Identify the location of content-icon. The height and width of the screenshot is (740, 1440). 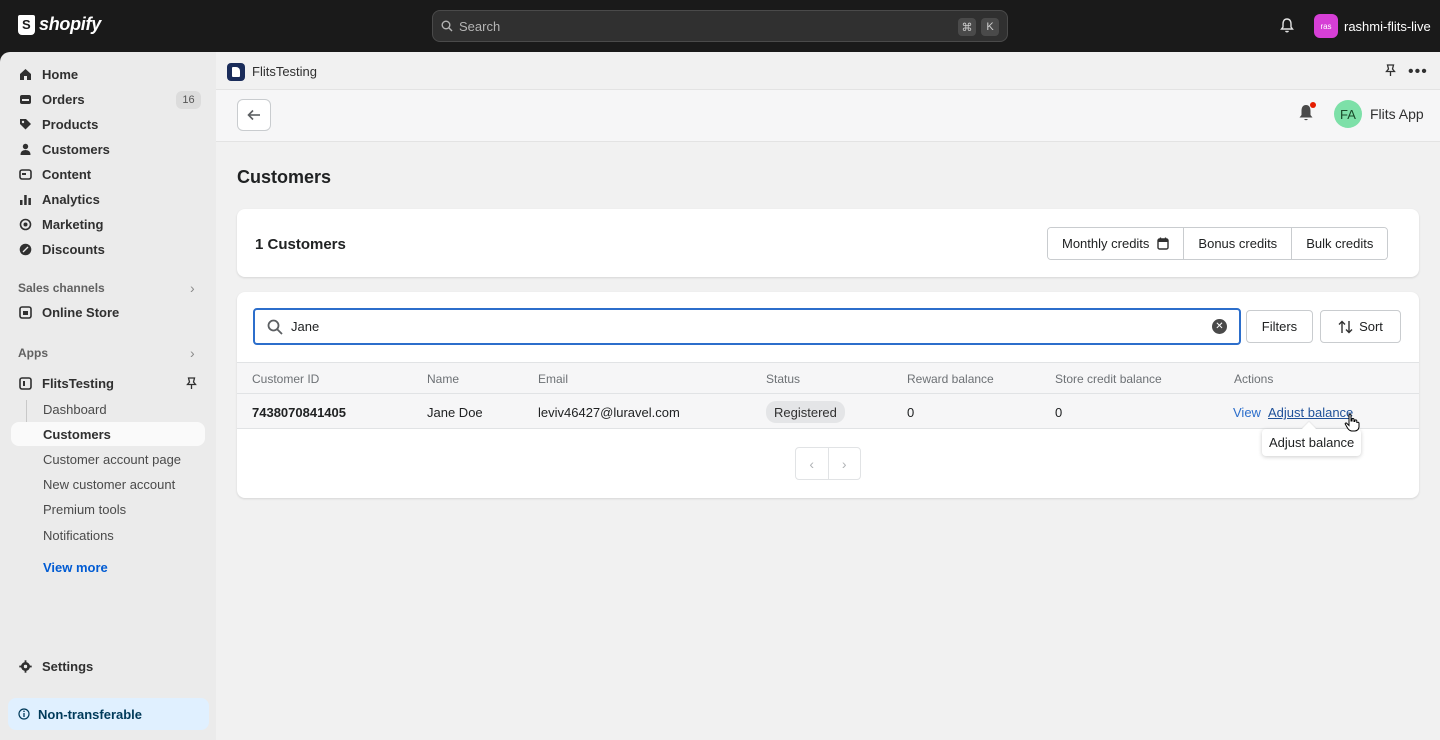
(25, 174).